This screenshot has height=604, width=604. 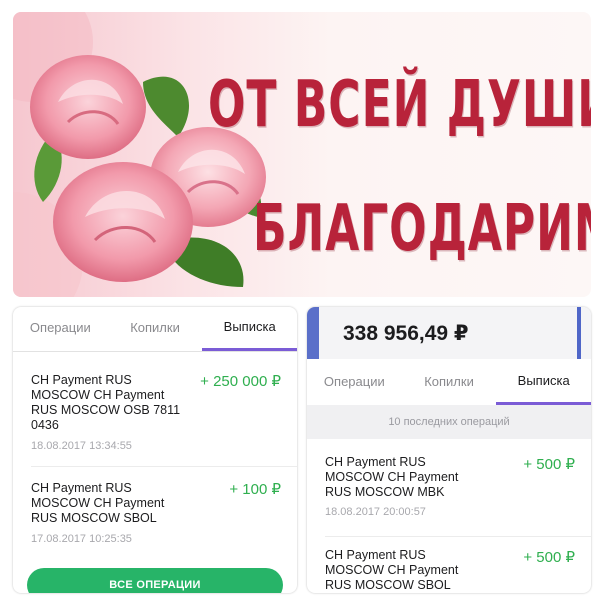 I want to click on operation-date: 18.08.2017 20:00:57, so click(x=375, y=512).